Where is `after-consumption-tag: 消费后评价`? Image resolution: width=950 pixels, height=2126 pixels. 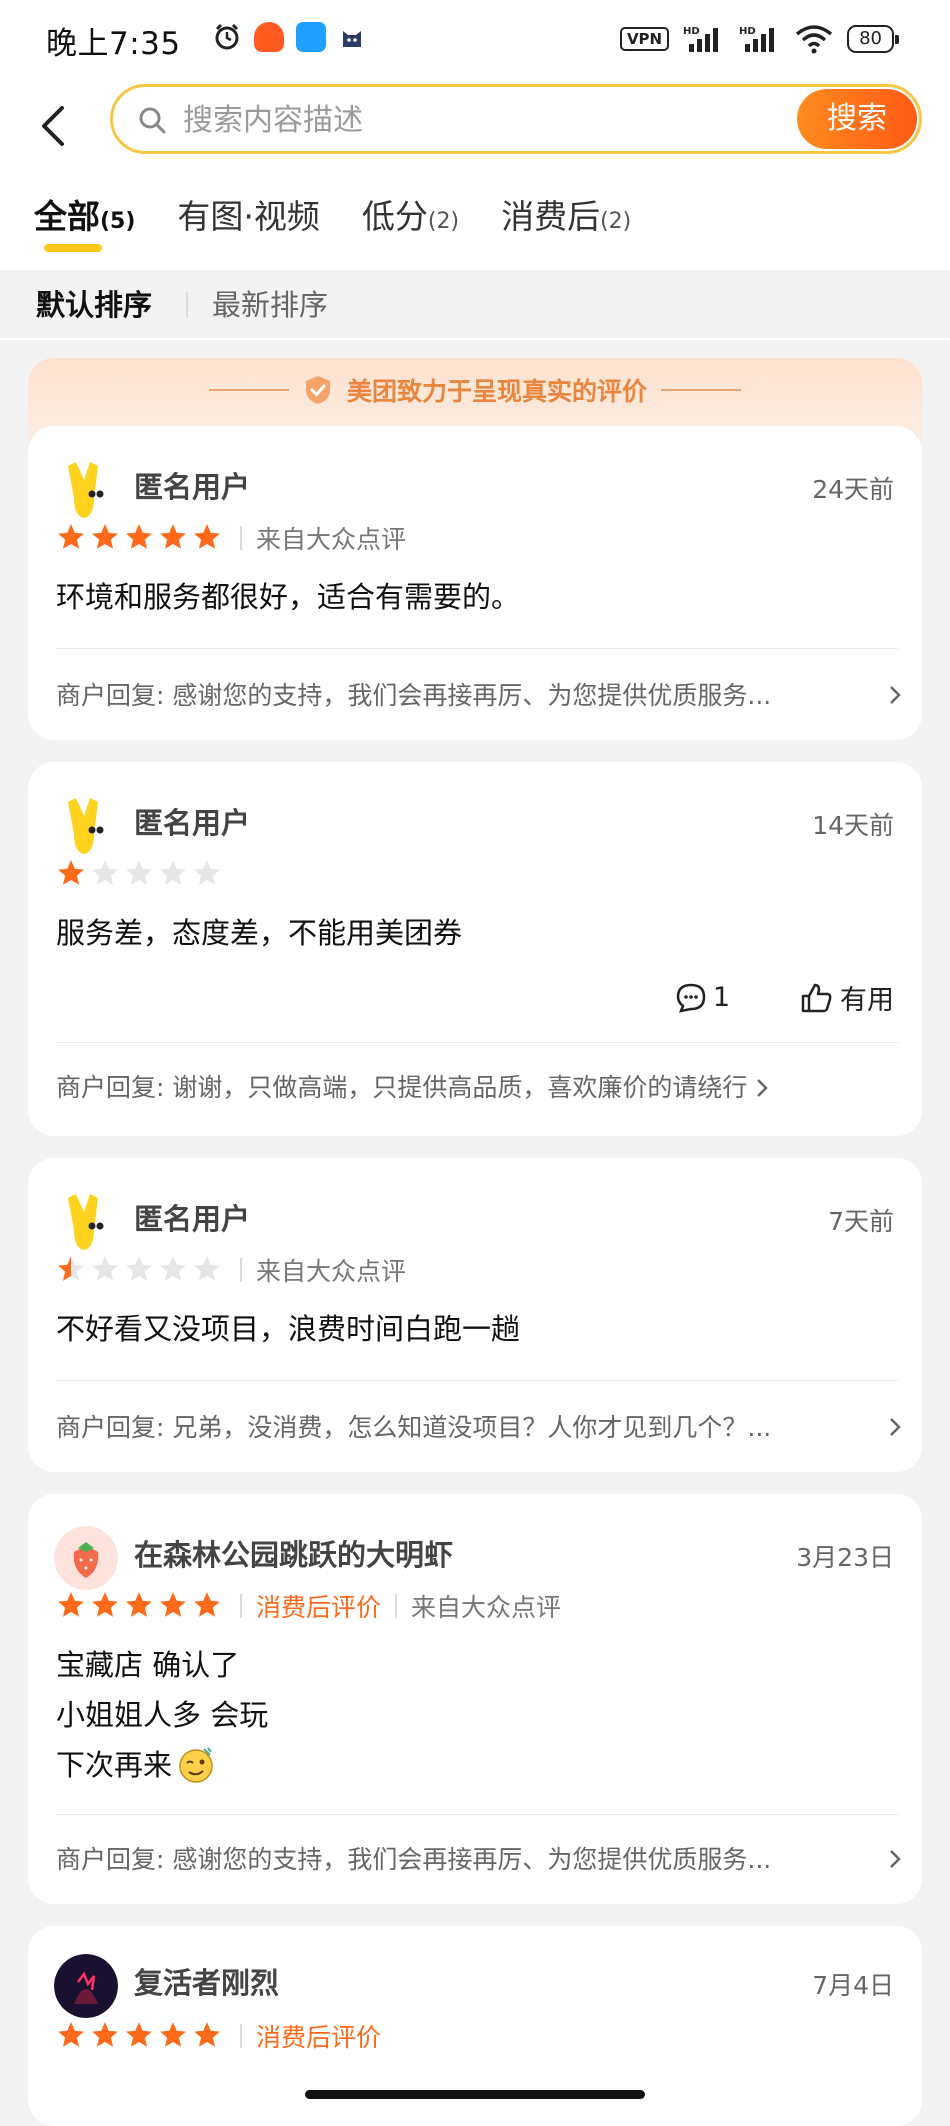 after-consumption-tag: 消费后评价 is located at coordinates (319, 1607).